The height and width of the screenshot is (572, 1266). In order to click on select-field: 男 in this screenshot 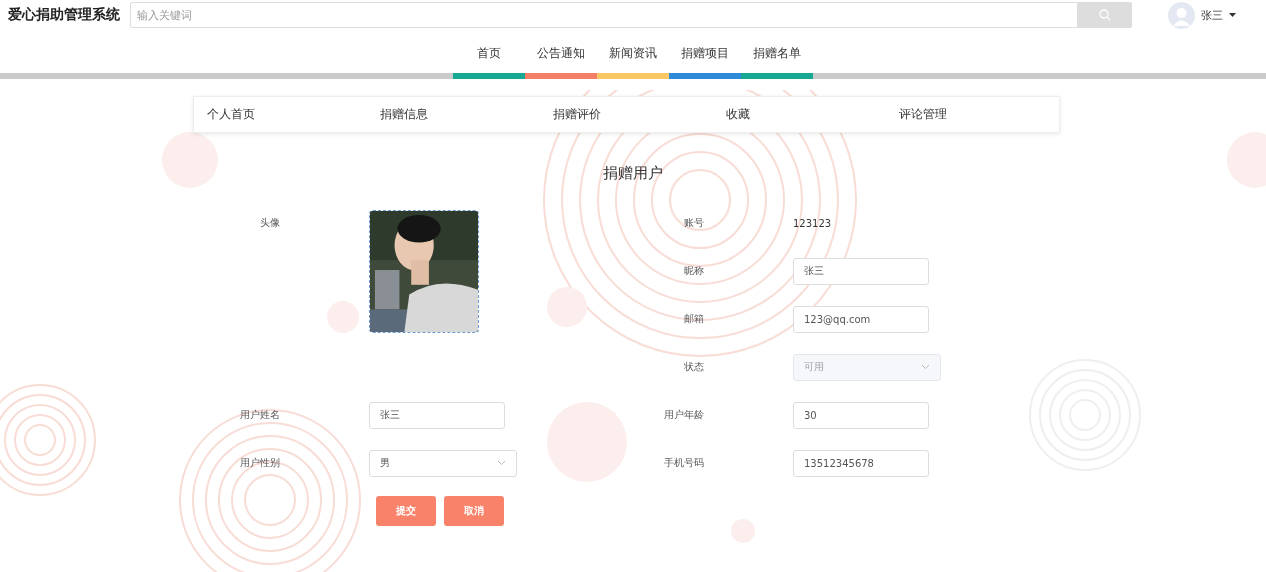, I will do `click(443, 463)`.